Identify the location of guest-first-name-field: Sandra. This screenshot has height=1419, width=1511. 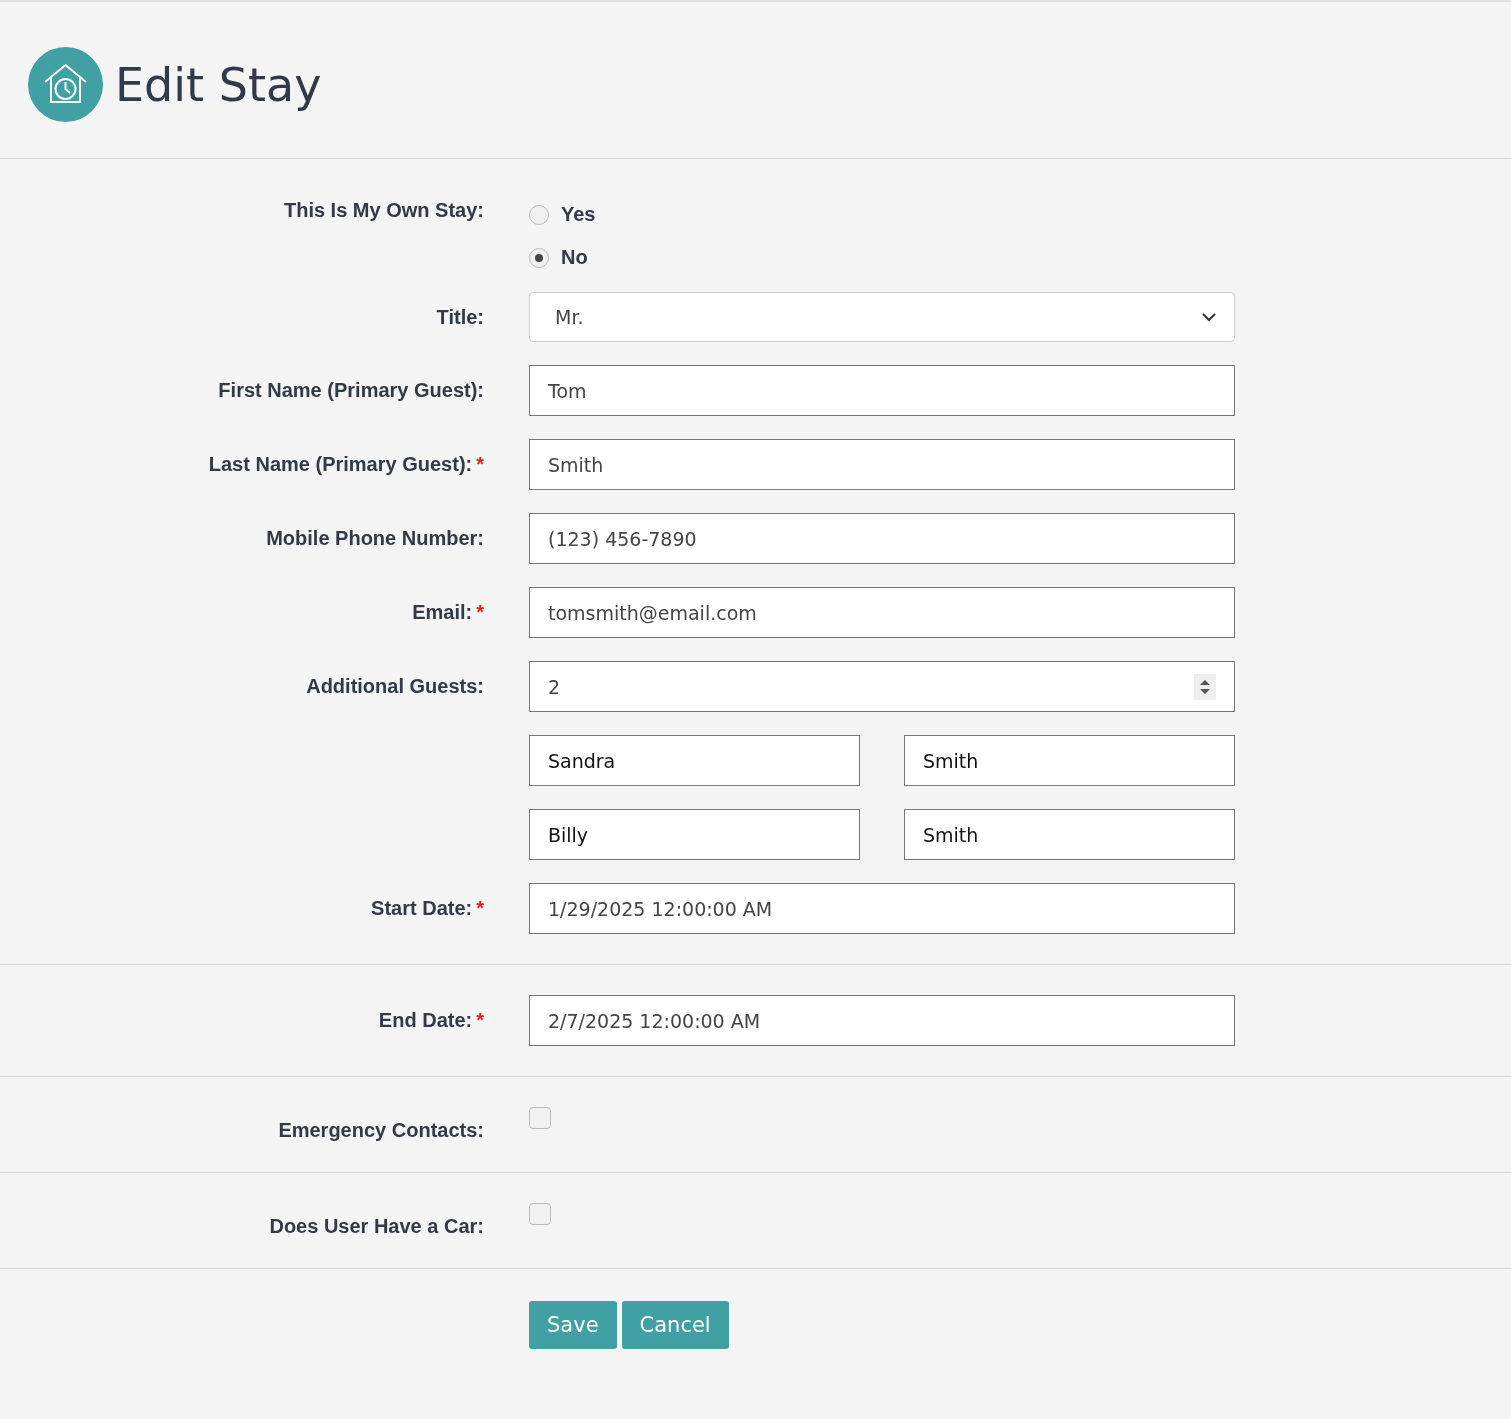
(694, 760).